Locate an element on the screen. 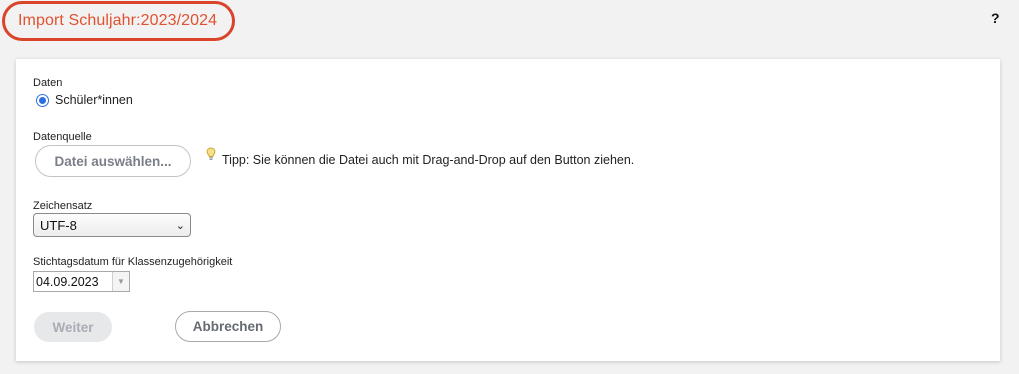 This screenshot has height=374, width=1019. reference-date-label: Stichtagsdatum für Klassenzugehörigkeit is located at coordinates (133, 262).